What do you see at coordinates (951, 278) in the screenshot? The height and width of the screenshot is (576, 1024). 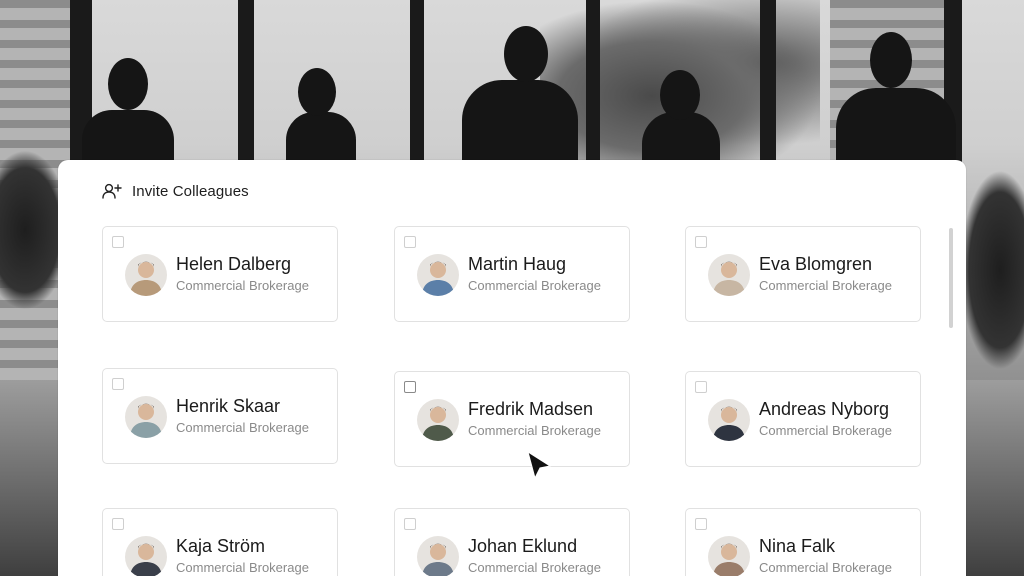 I see `scrollbar` at bounding box center [951, 278].